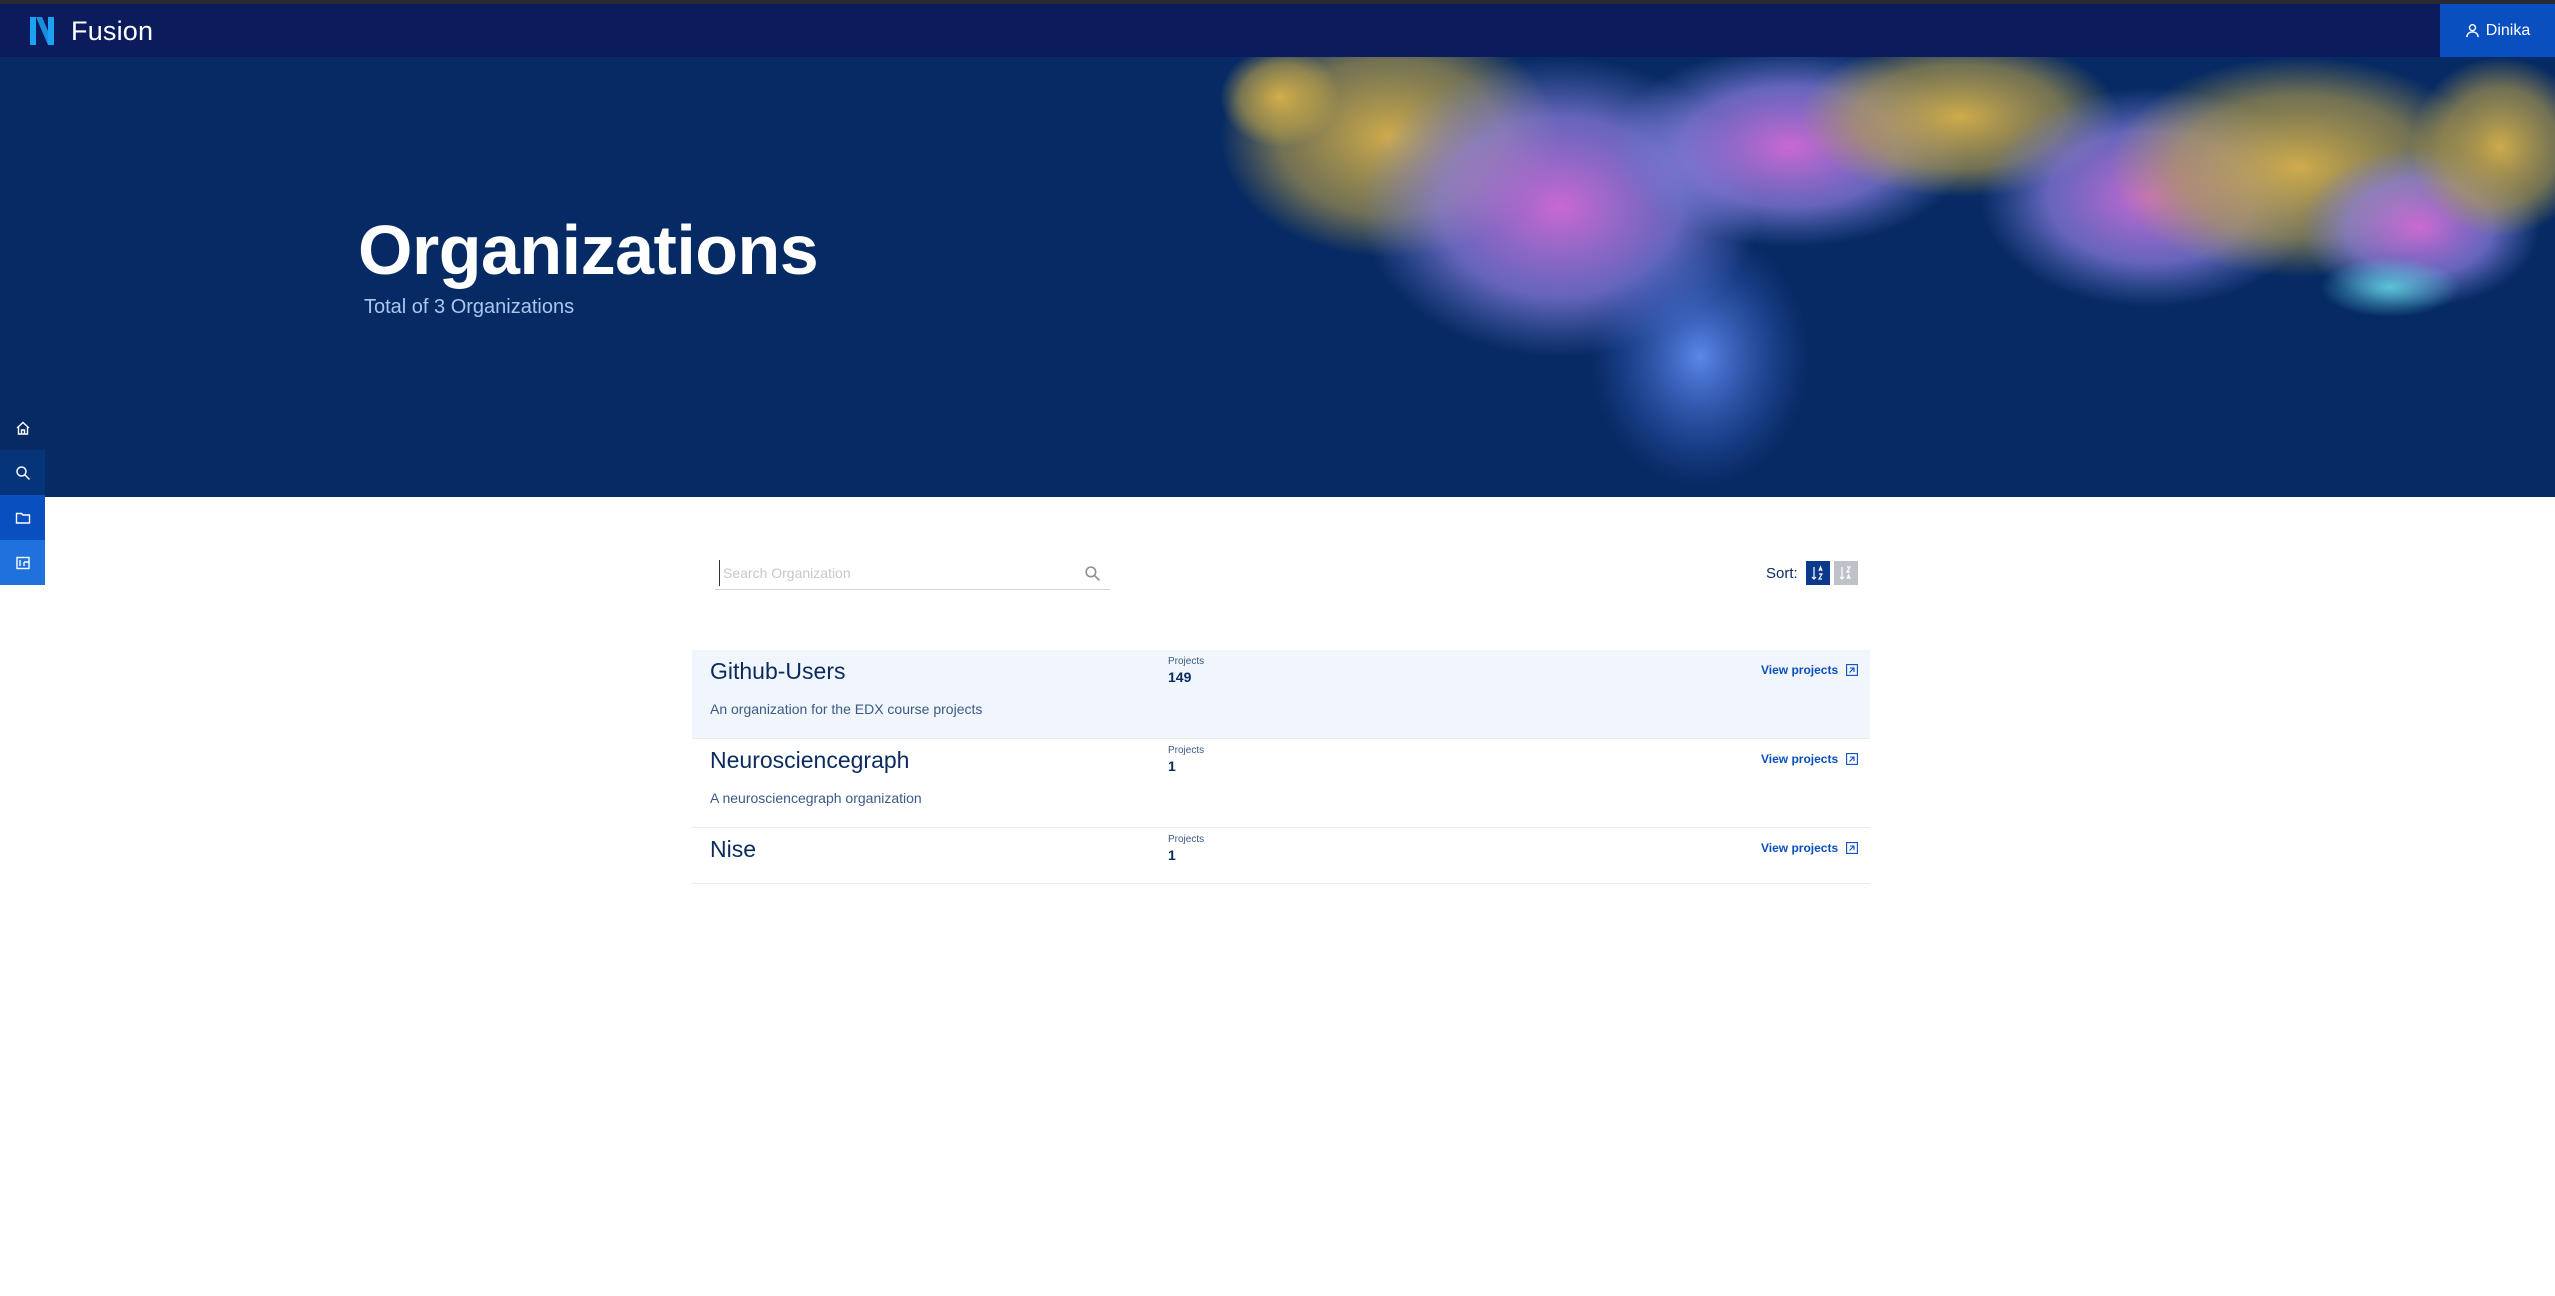 Image resolution: width=2555 pixels, height=1296 pixels. I want to click on sort-ascending-icon, so click(1817, 572).